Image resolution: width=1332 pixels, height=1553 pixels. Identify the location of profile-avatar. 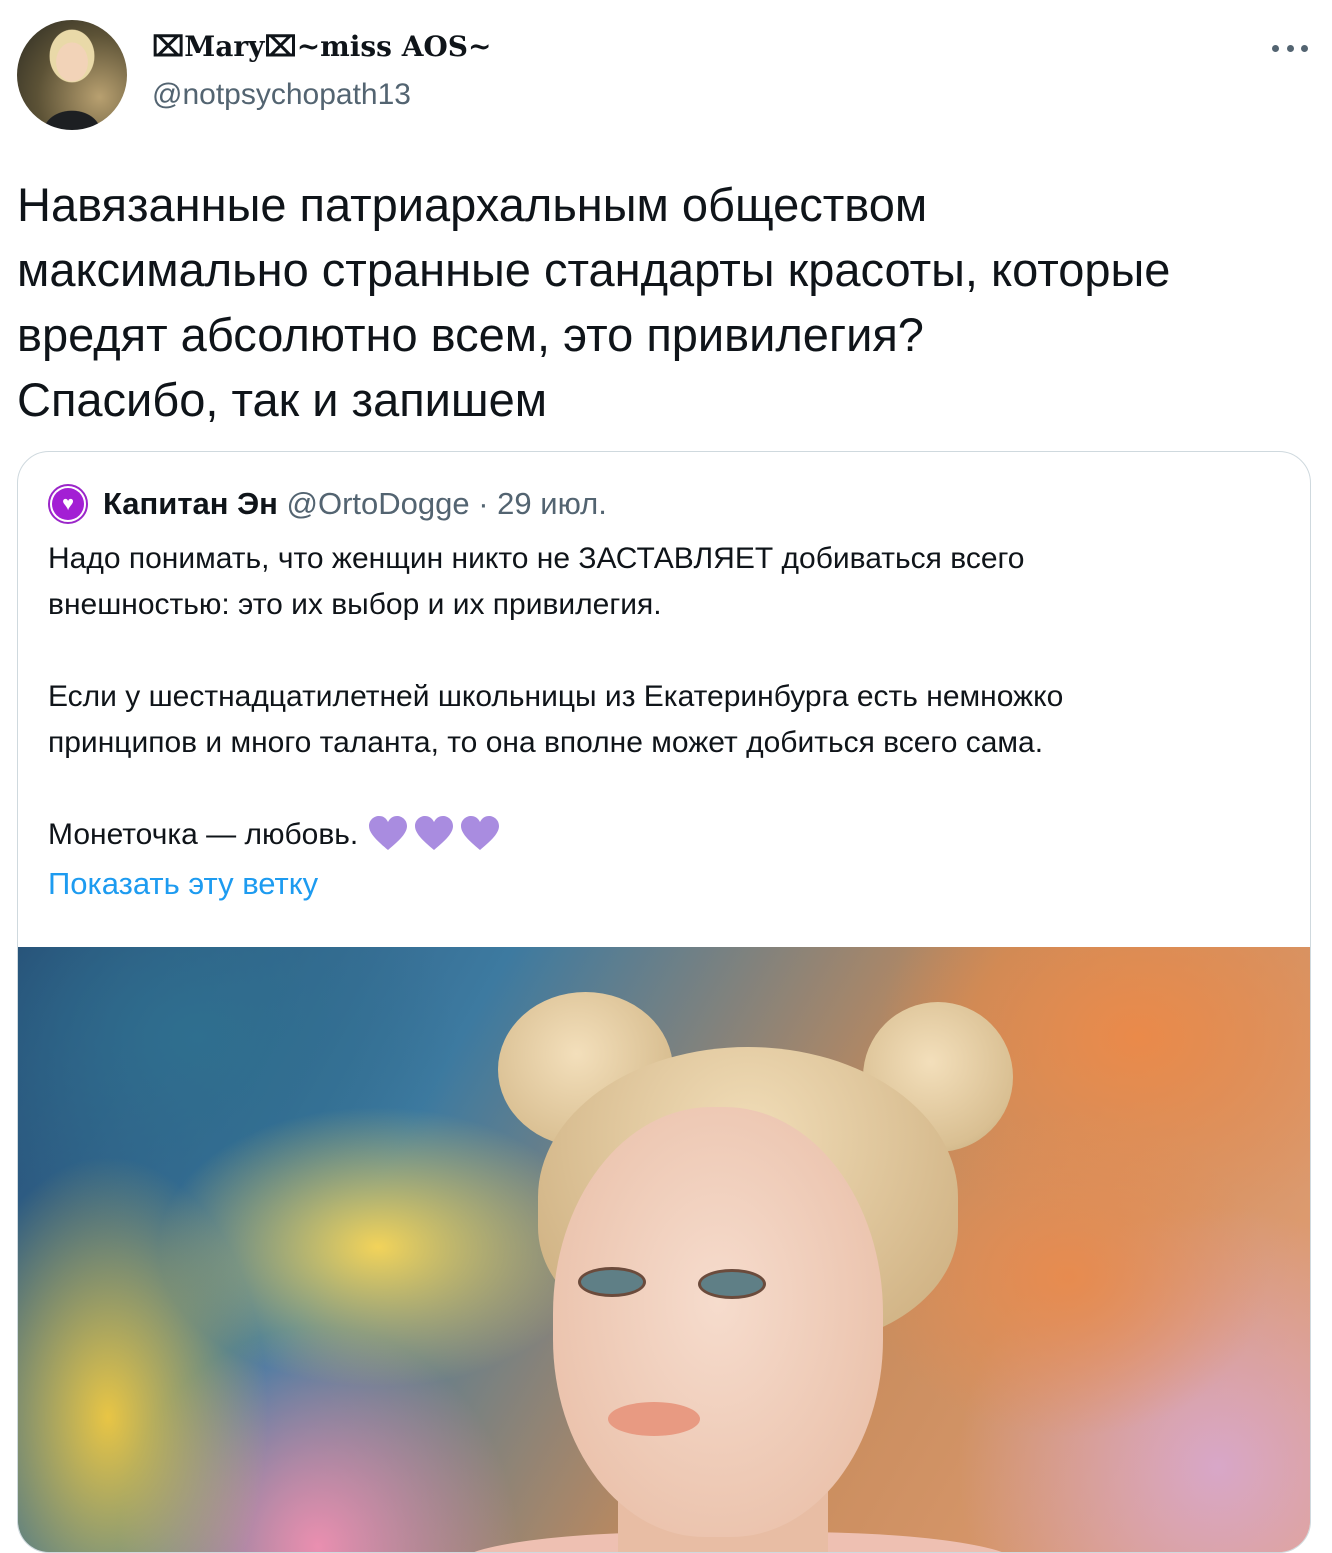
(72, 75).